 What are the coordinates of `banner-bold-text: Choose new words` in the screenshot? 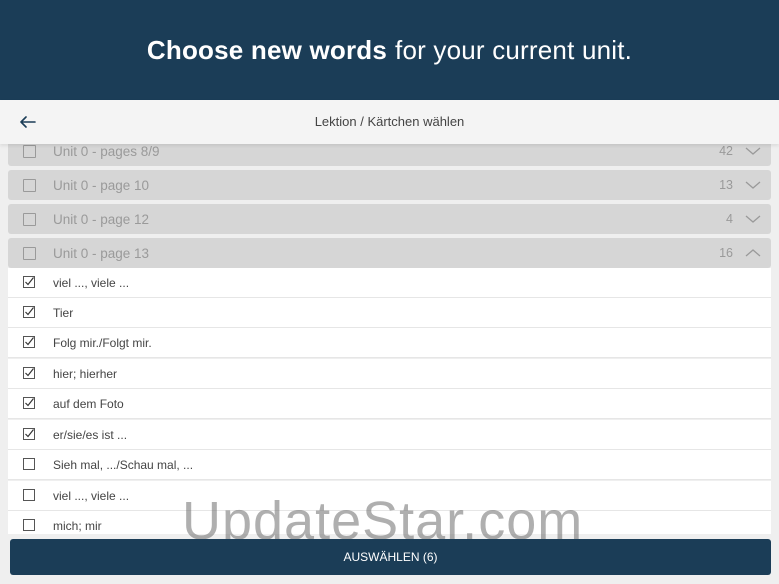 It's located at (267, 49).